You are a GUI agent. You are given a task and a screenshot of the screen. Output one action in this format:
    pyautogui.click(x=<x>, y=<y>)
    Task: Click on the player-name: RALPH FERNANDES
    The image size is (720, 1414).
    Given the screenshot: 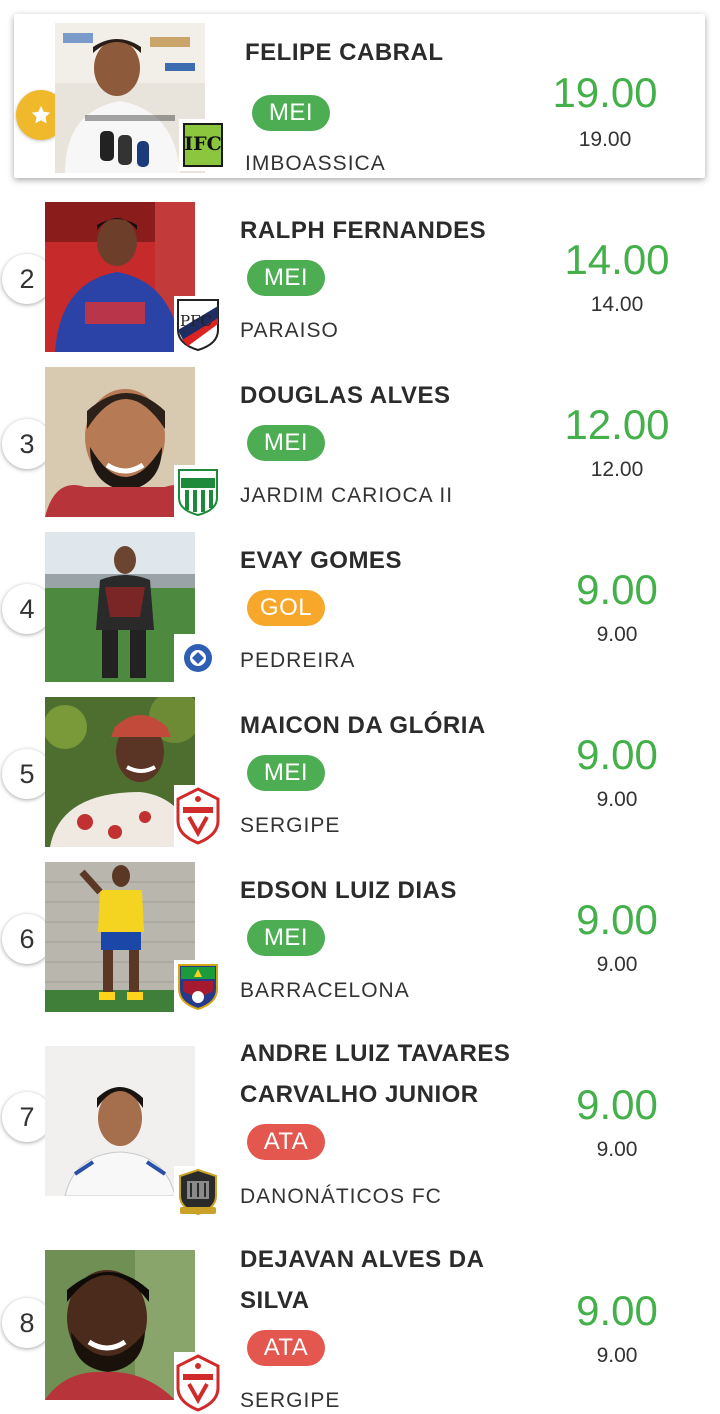 What is the action you would take?
    pyautogui.click(x=363, y=230)
    